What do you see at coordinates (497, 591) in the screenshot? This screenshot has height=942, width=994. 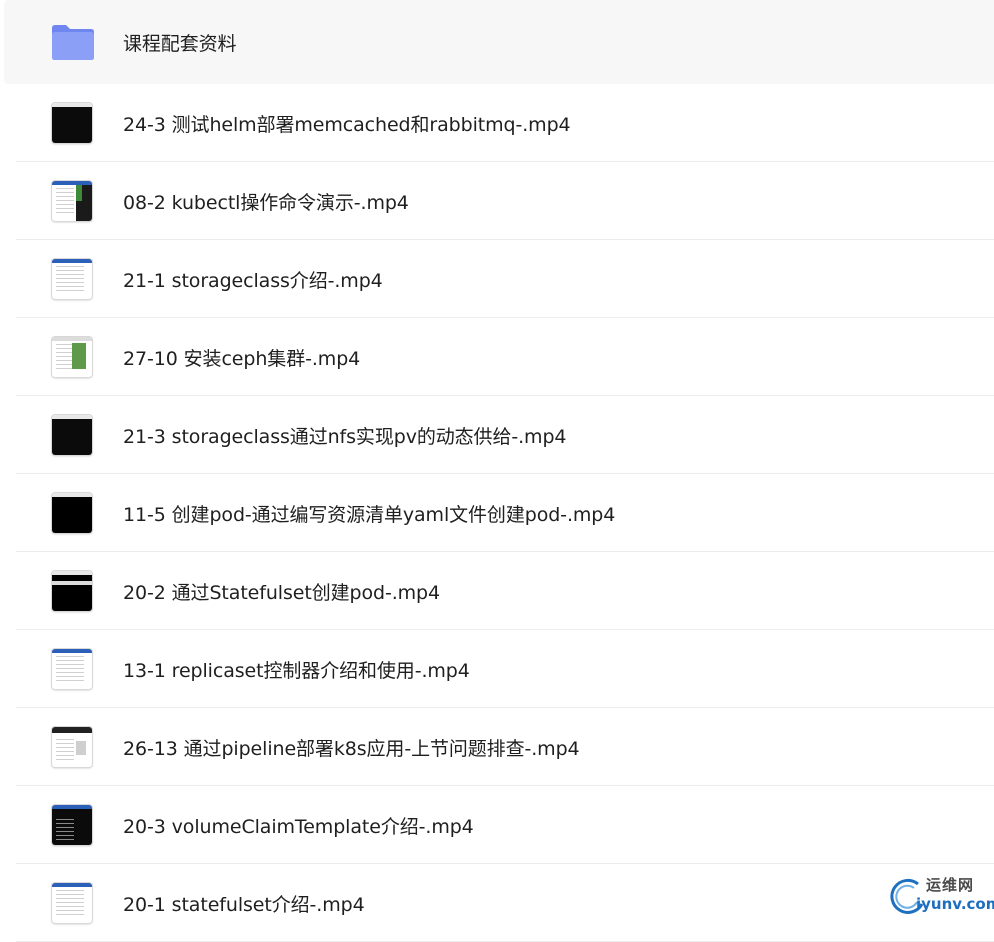 I see `file-row: 20-2 通过Statefulset创建pod-.mp4` at bounding box center [497, 591].